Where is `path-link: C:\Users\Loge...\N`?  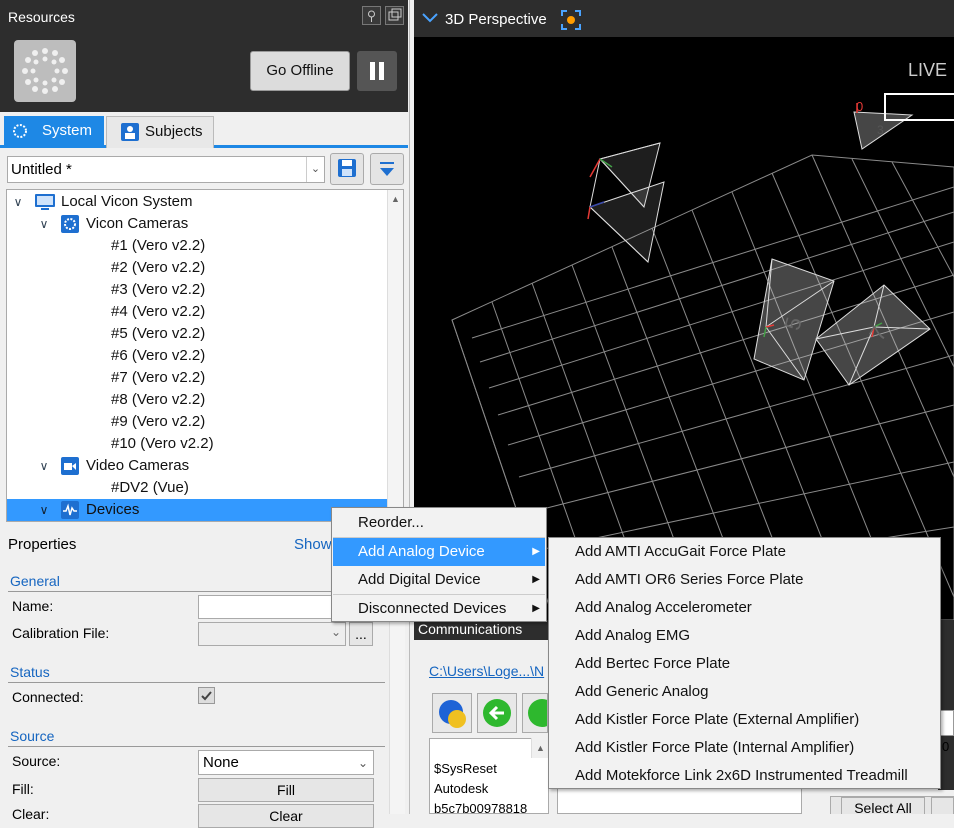
path-link: C:\Users\Loge...\N is located at coordinates (486, 671).